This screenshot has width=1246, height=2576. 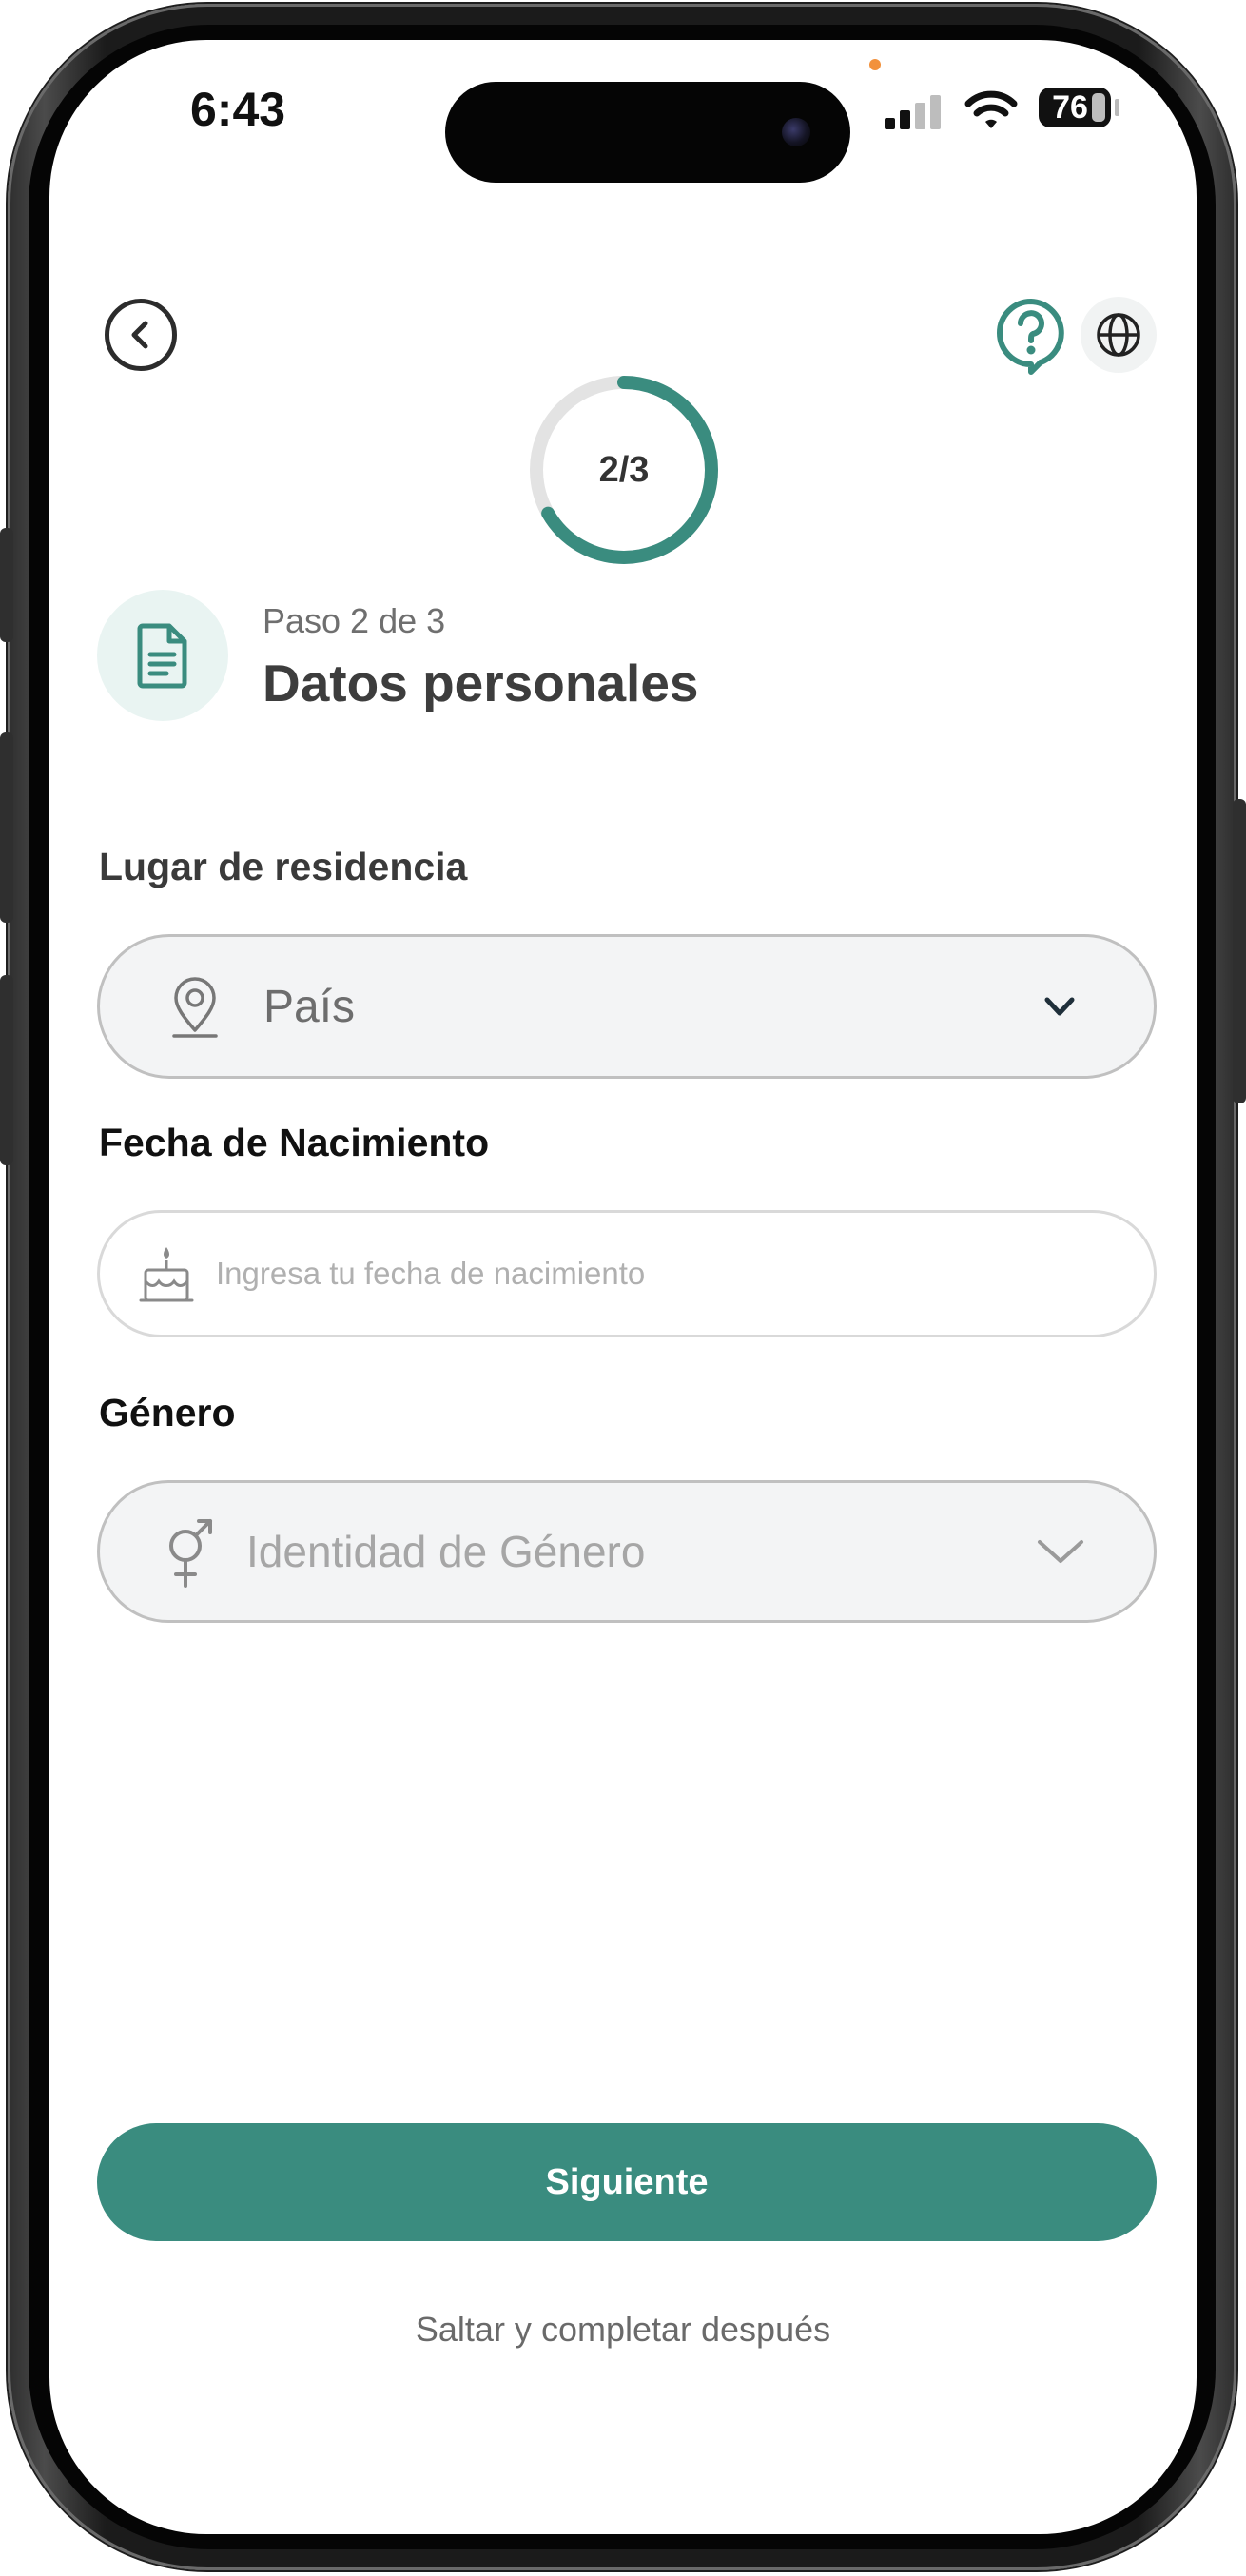 I want to click on skip-link: Saltar y completar después, so click(x=623, y=2330).